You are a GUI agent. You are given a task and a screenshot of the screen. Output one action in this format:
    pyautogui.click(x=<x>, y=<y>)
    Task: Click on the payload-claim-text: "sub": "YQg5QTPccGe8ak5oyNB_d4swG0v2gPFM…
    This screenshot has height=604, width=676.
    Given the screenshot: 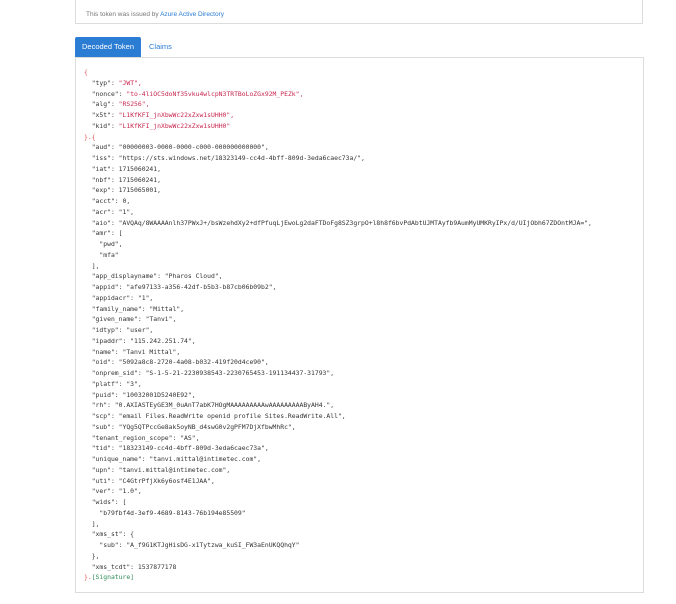 What is the action you would take?
    pyautogui.click(x=193, y=426)
    